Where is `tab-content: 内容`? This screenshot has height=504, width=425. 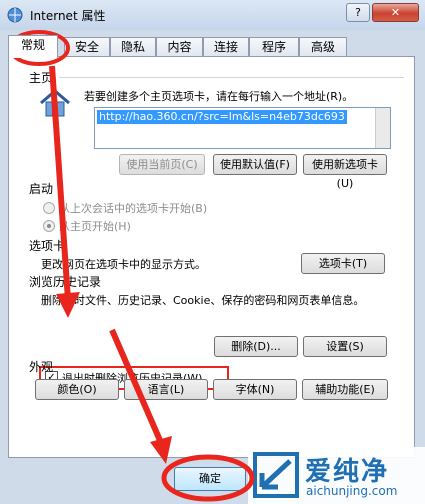
tab-content: 内容 is located at coordinates (179, 47).